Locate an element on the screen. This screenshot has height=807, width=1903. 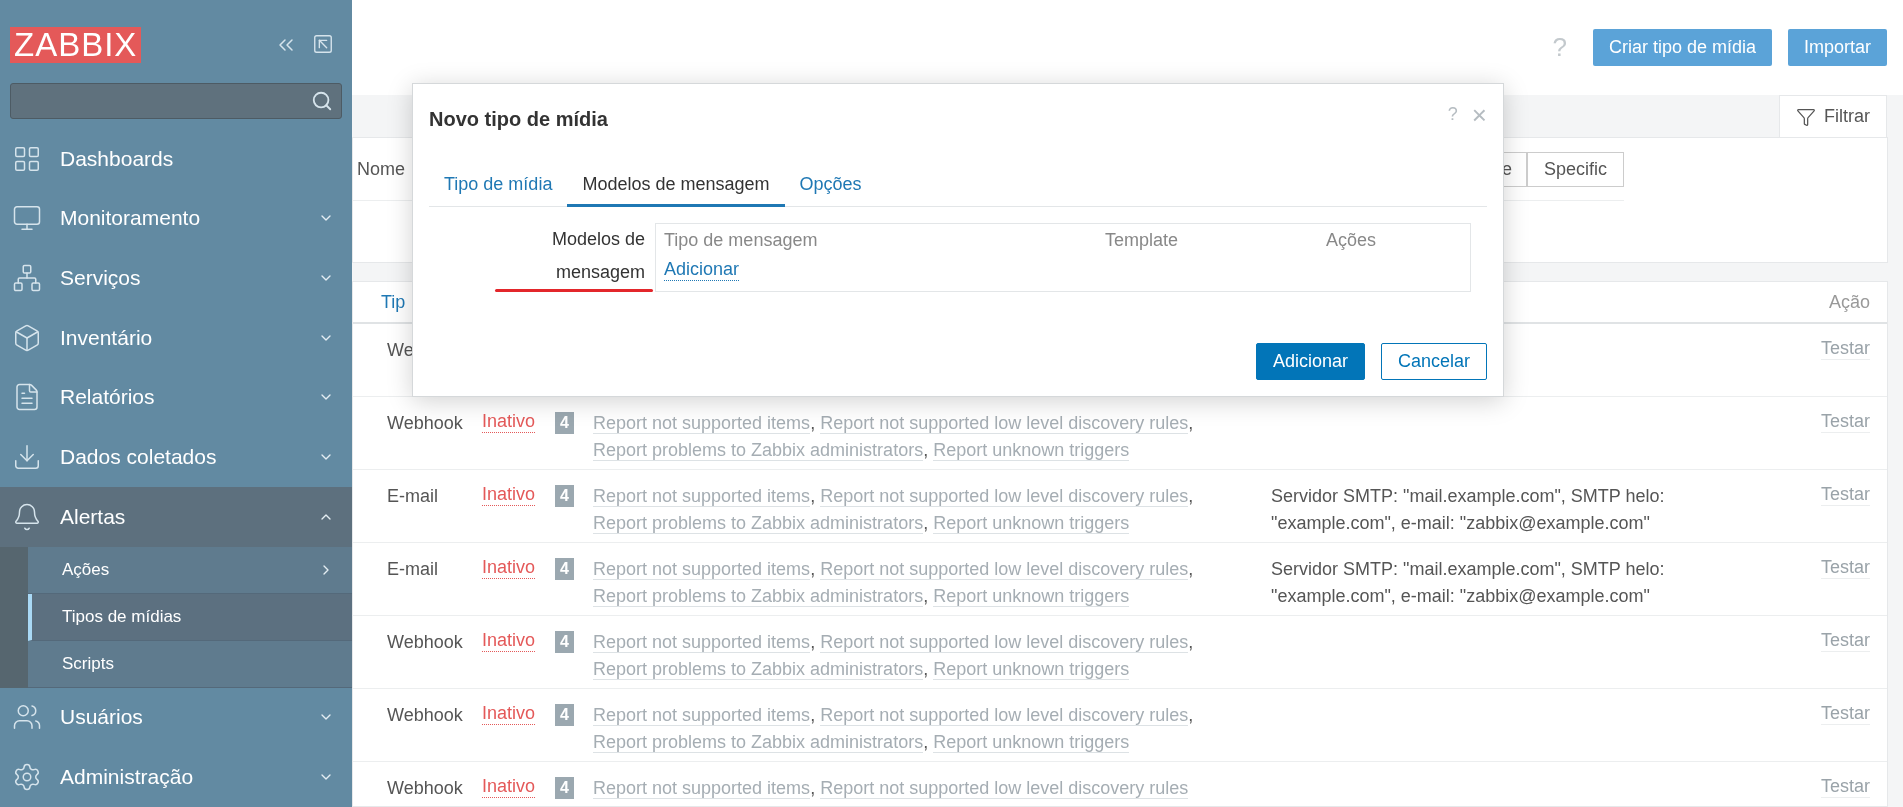
column-header: Tip is located at coordinates (393, 302).